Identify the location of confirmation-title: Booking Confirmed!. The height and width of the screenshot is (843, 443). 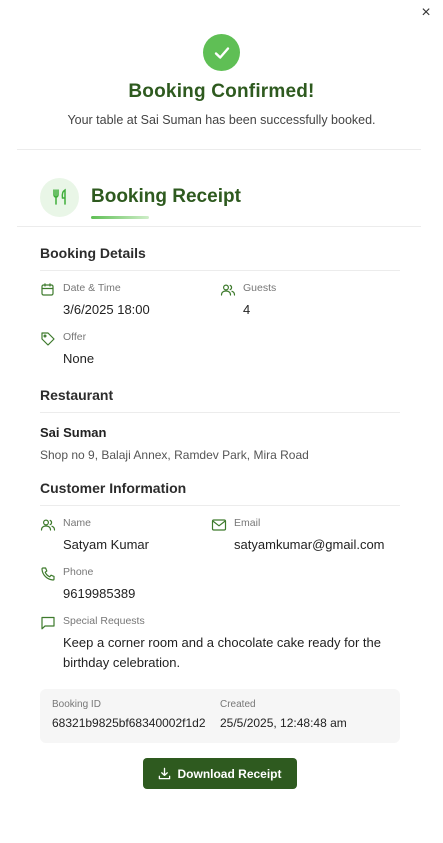
(221, 91).